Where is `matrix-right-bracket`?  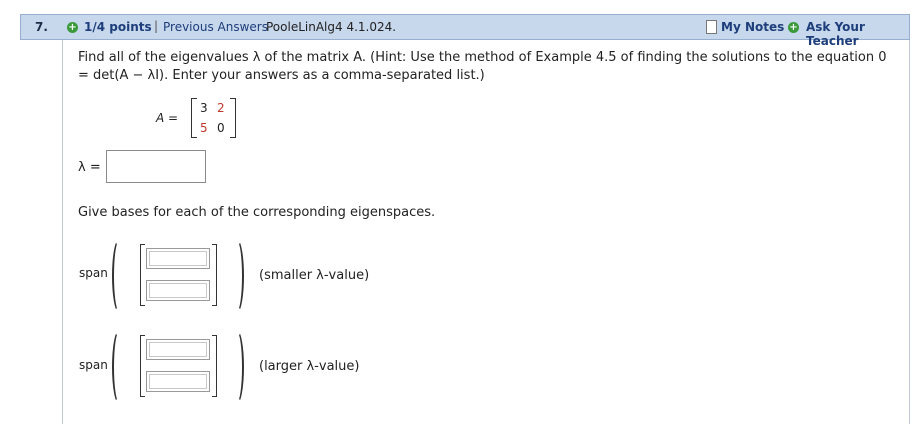 matrix-right-bracket is located at coordinates (233, 118).